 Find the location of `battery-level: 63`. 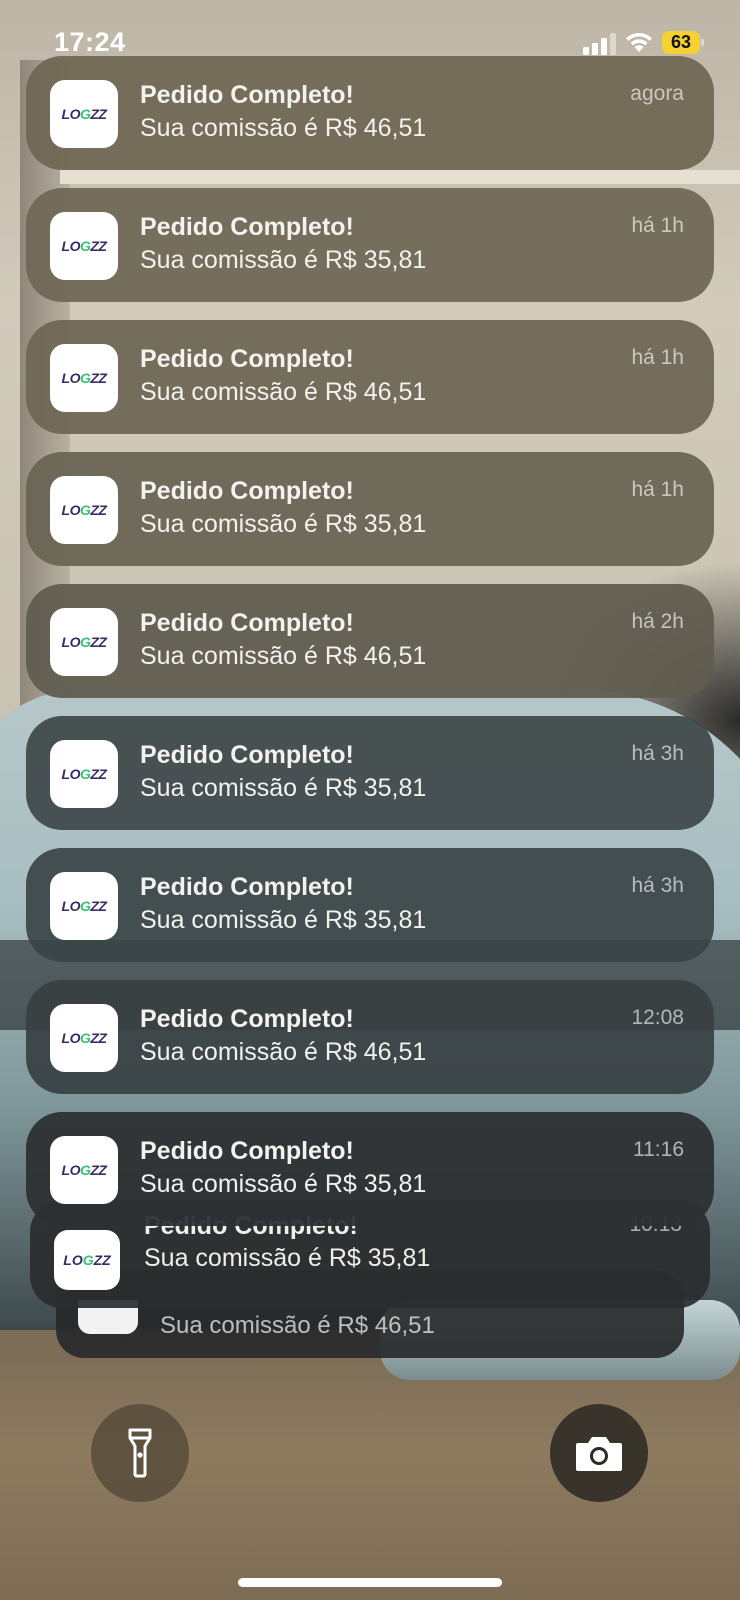

battery-level: 63 is located at coordinates (681, 42).